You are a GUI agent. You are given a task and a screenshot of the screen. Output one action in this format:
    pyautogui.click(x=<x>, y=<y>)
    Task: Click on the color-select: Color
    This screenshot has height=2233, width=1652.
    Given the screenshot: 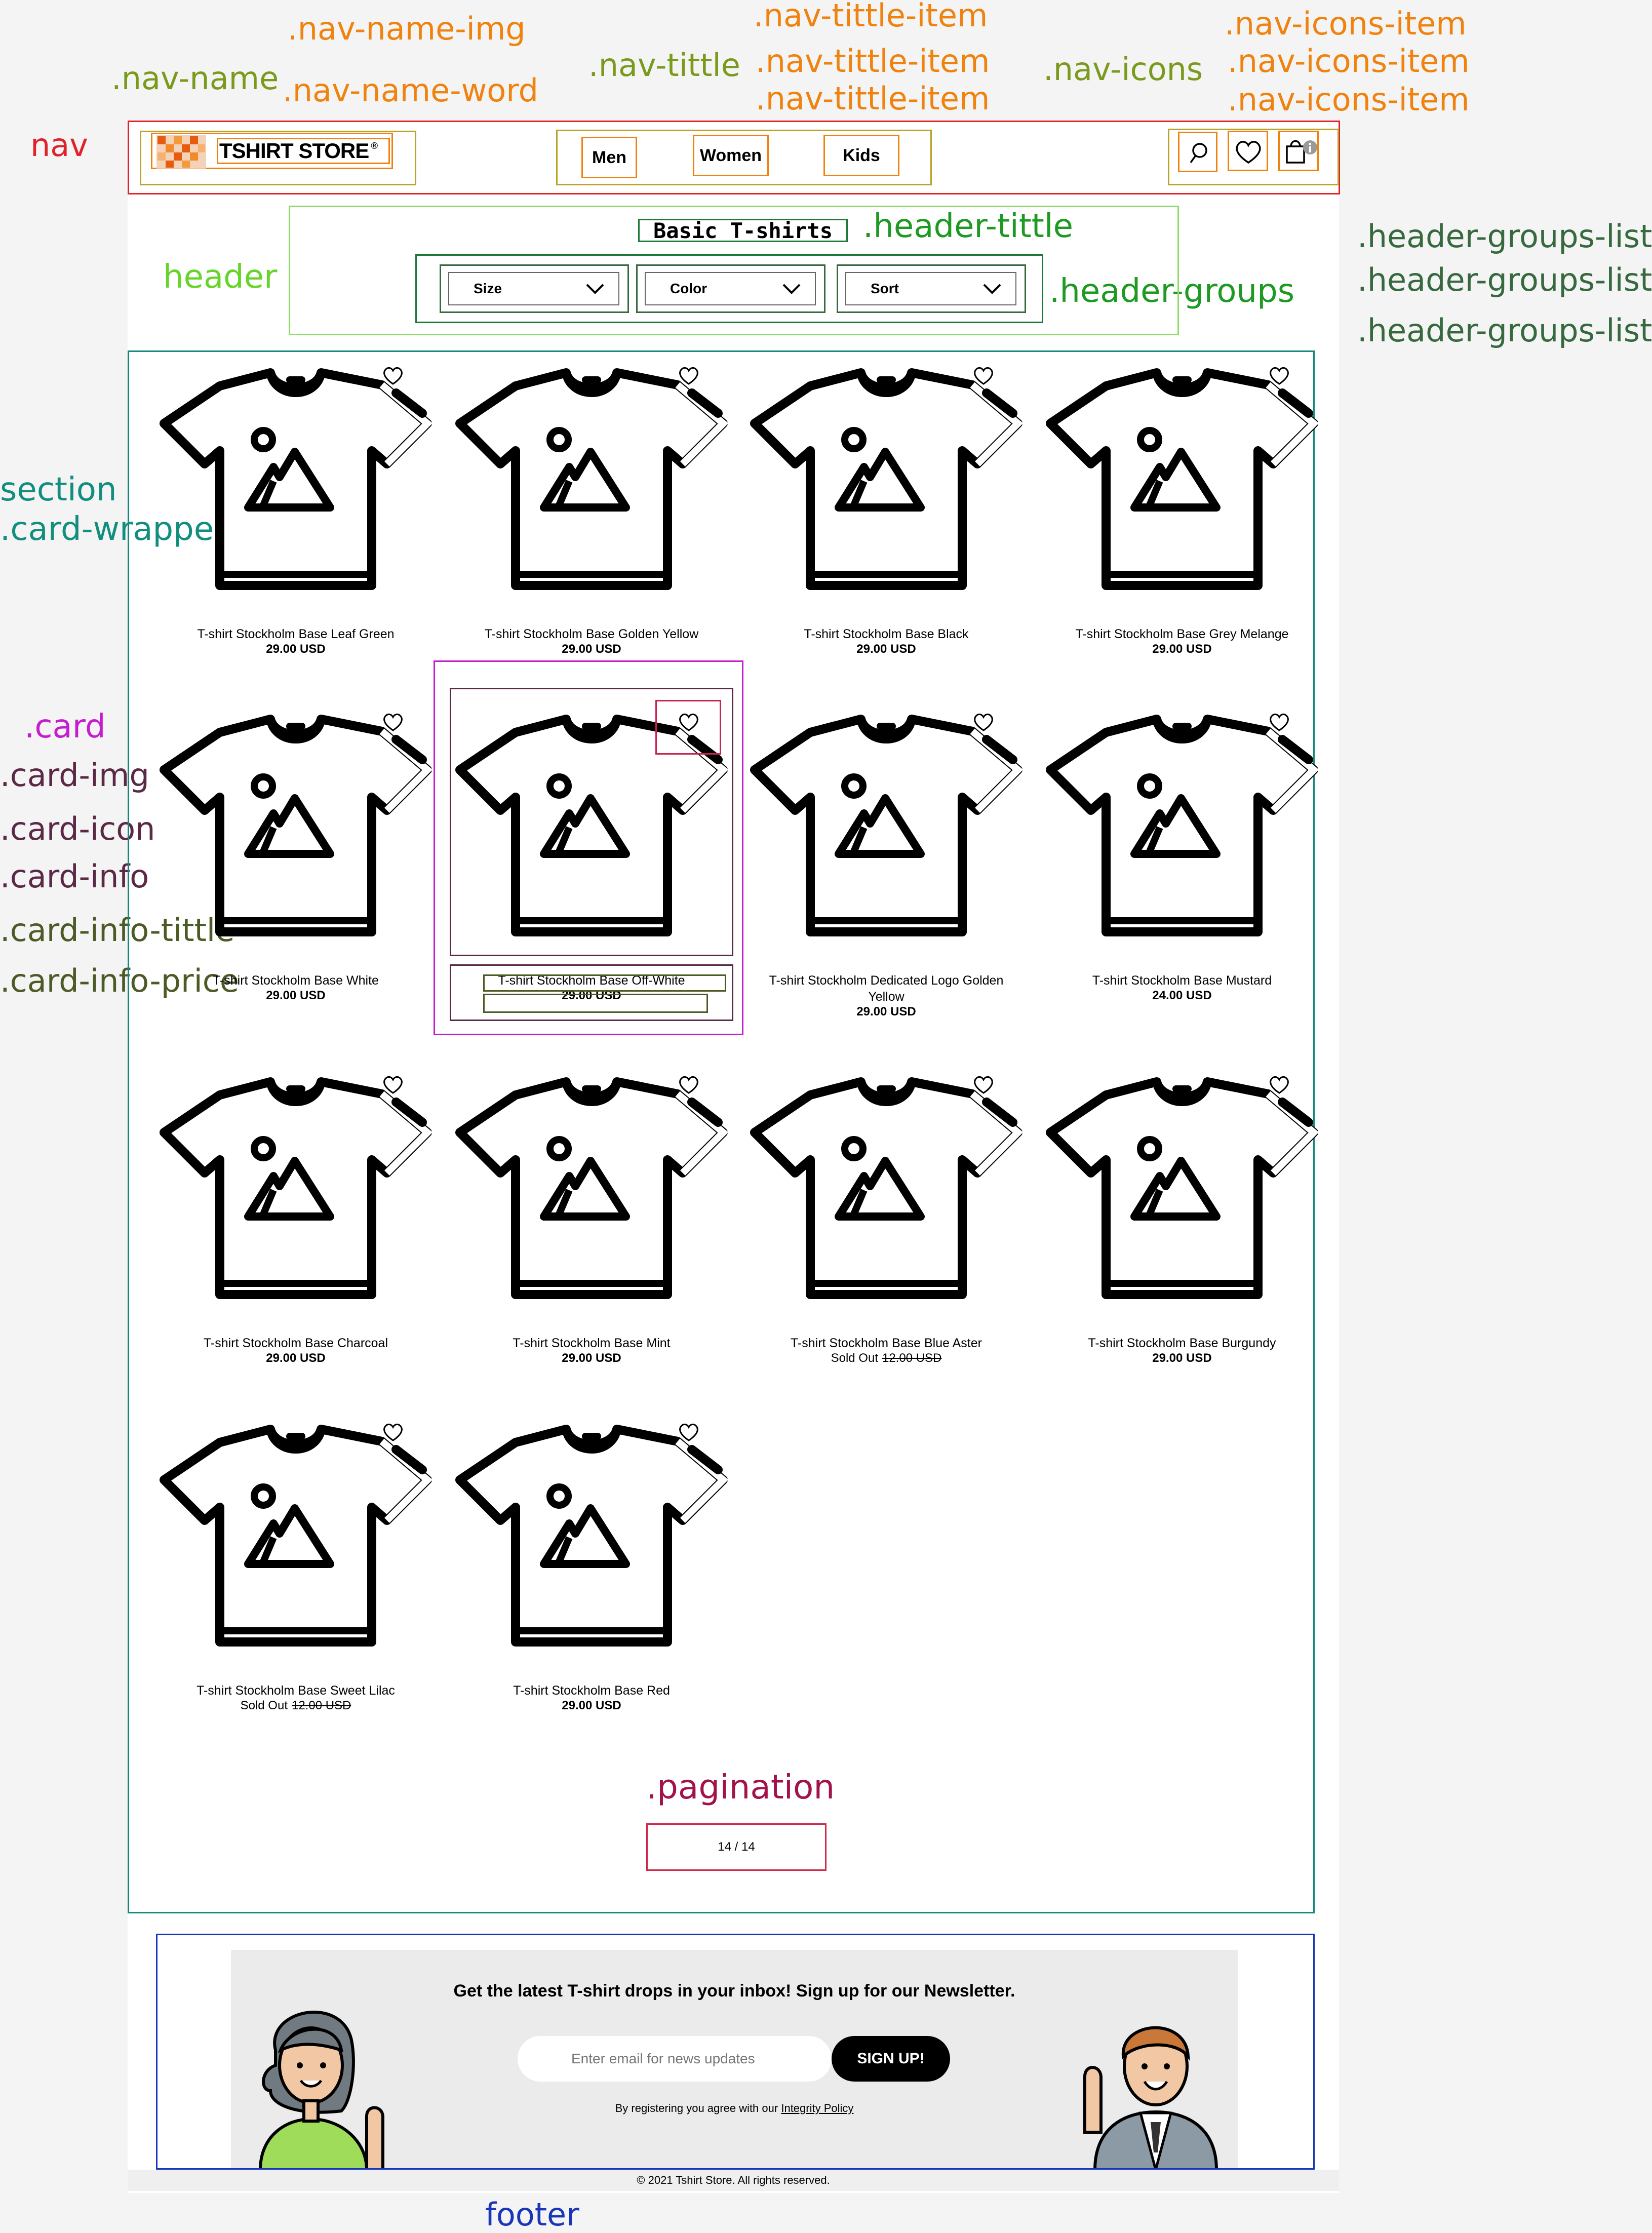 What is the action you would take?
    pyautogui.click(x=730, y=288)
    